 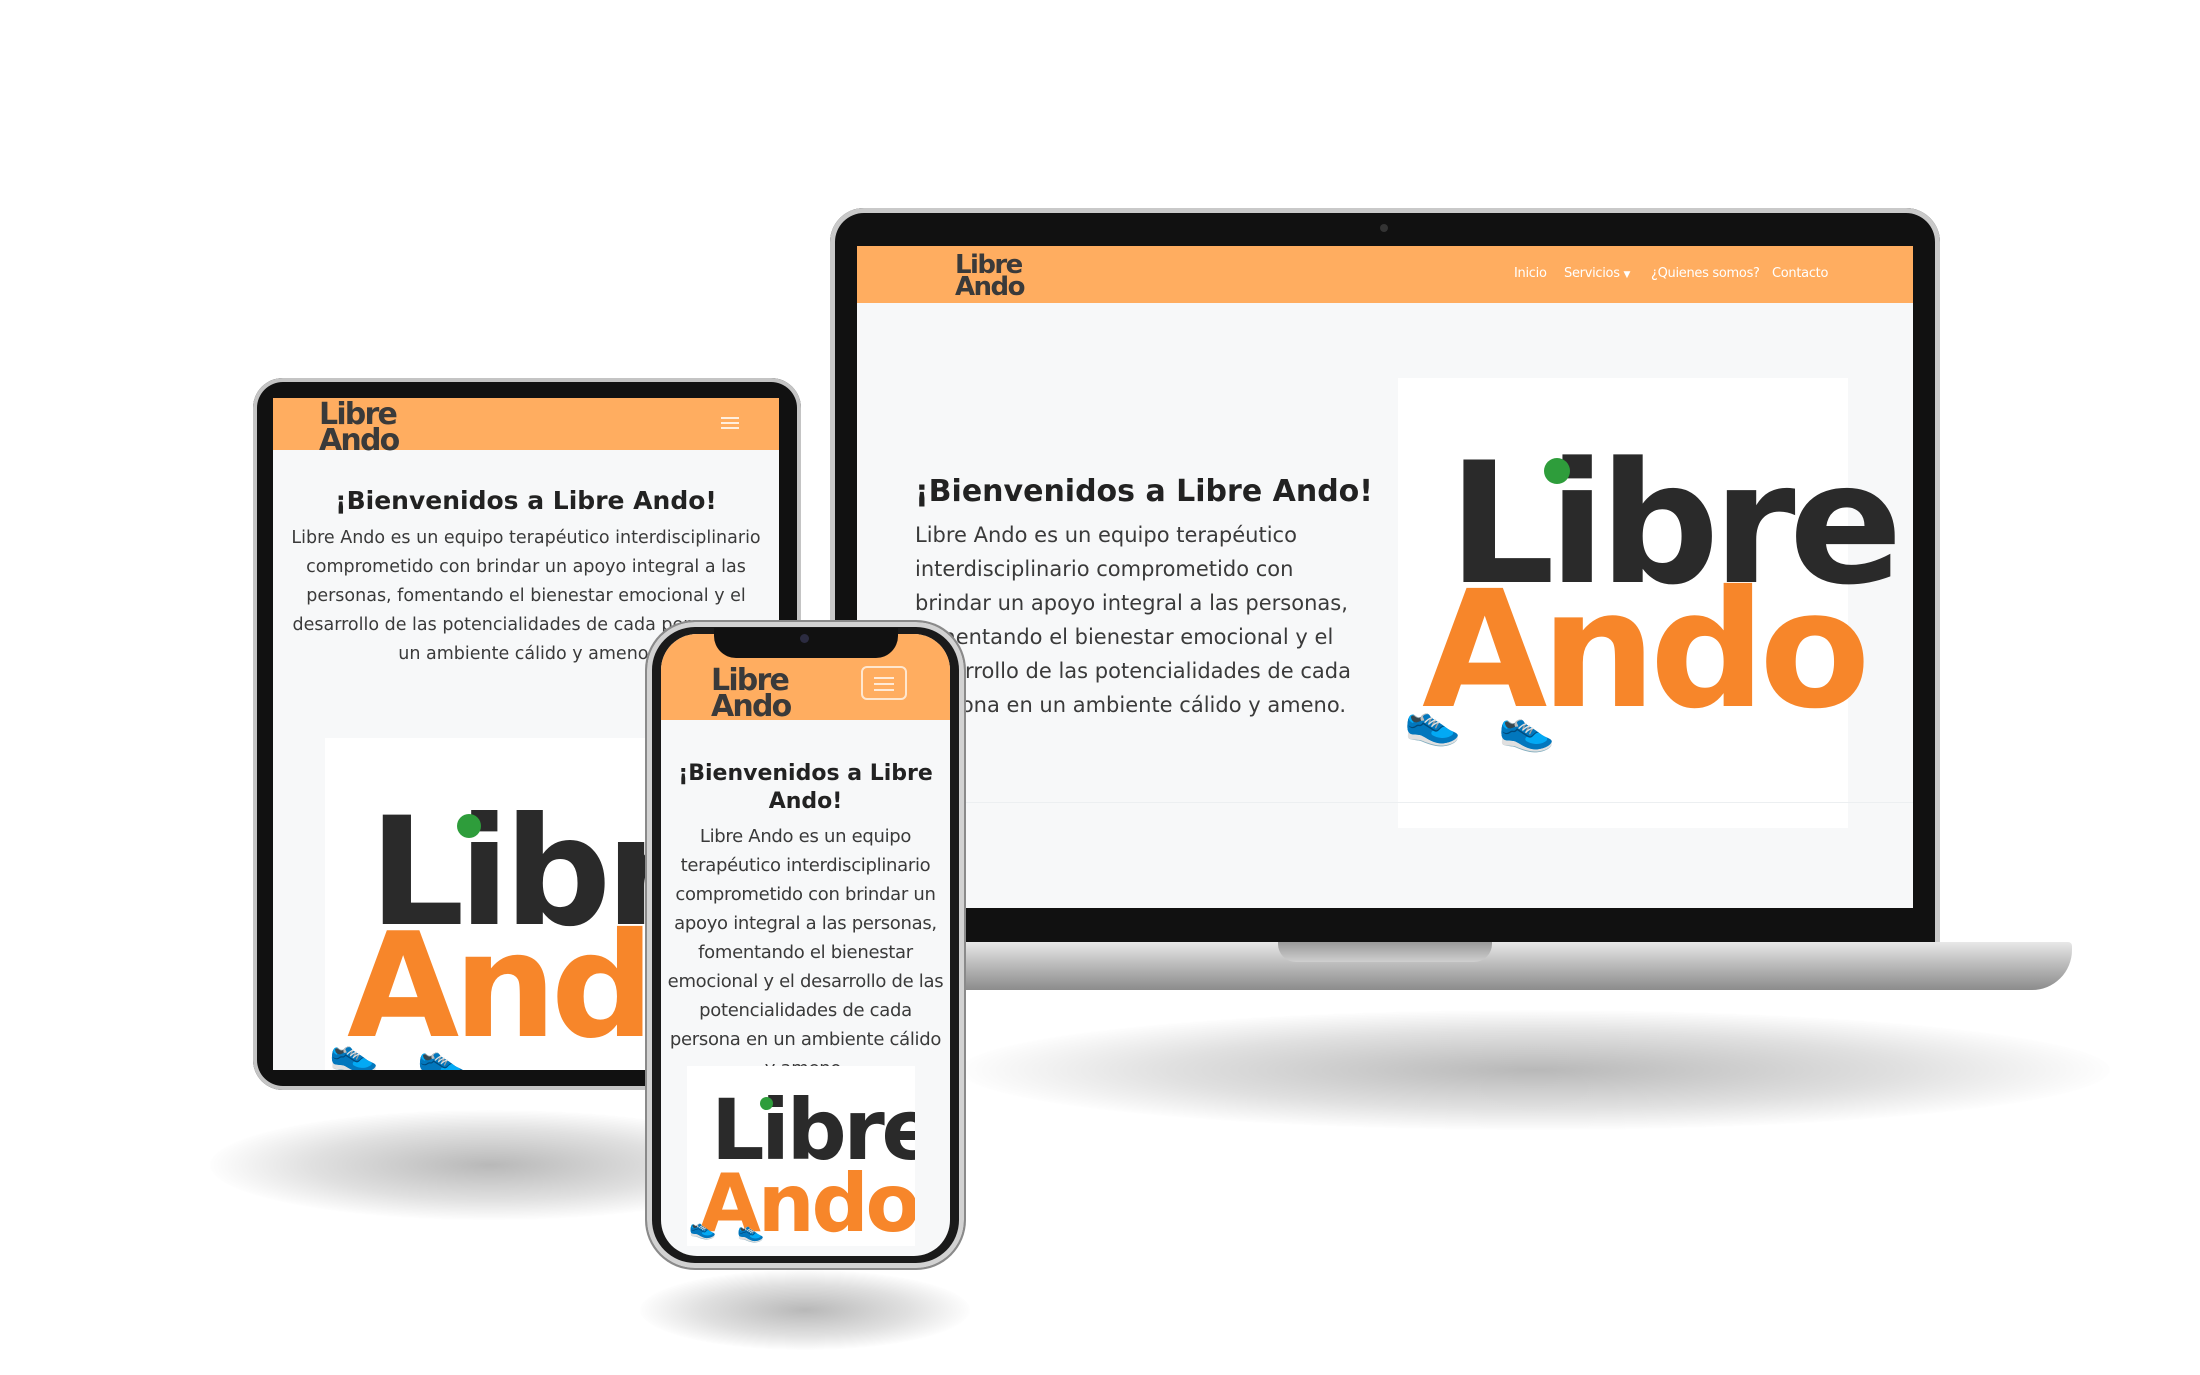 I want to click on laptop-shadow, so click(x=1535, y=1070).